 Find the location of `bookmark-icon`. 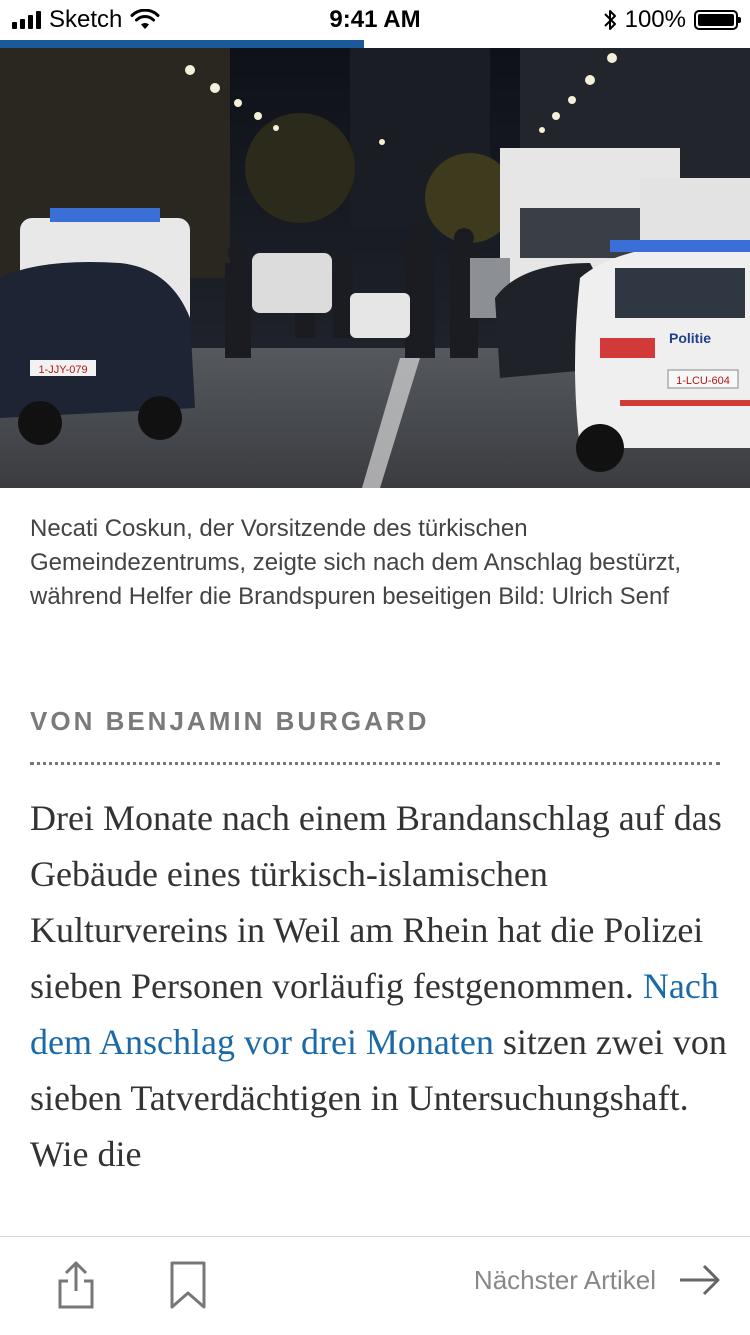

bookmark-icon is located at coordinates (188, 1285).